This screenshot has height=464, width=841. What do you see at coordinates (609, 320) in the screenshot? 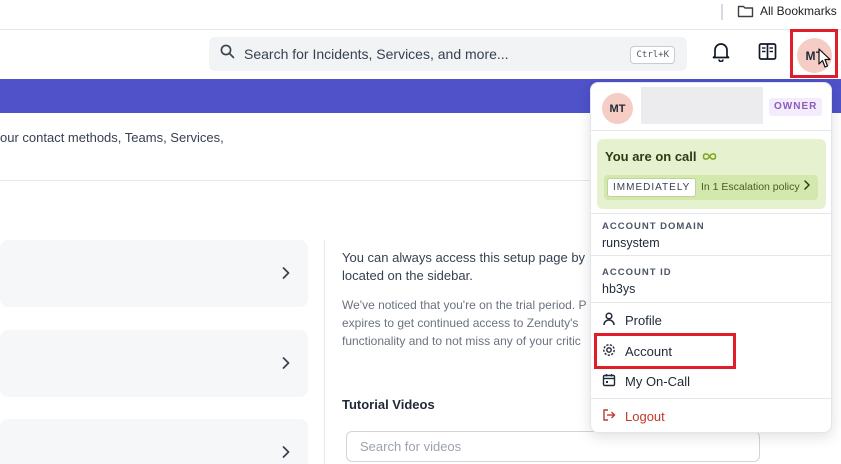
I see `person-icon` at bounding box center [609, 320].